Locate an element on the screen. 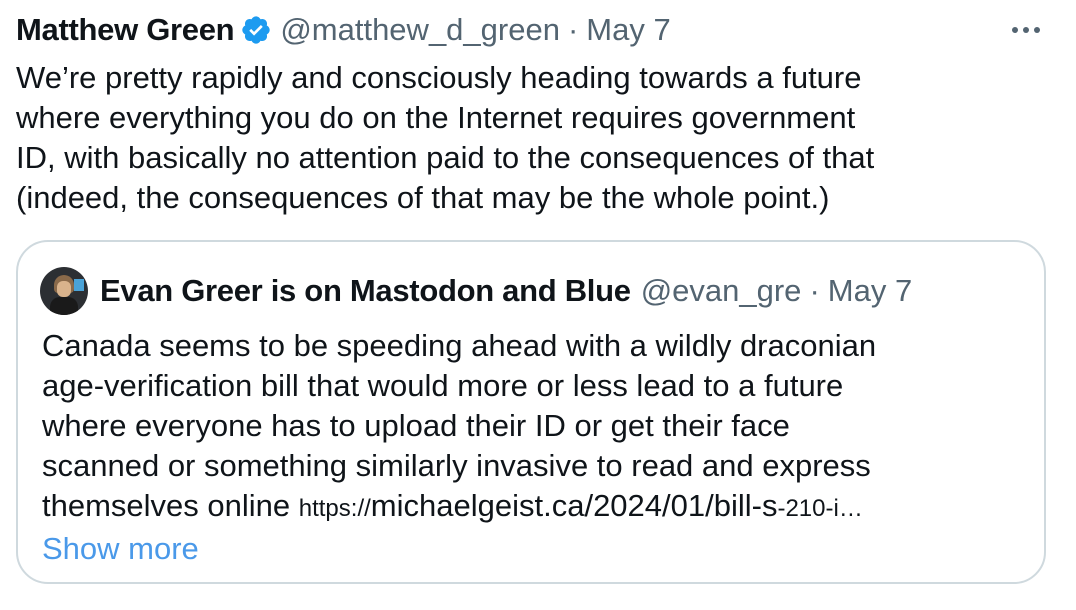 This screenshot has height=610, width=1076. quoted-tweet-date: May 7 is located at coordinates (870, 290).